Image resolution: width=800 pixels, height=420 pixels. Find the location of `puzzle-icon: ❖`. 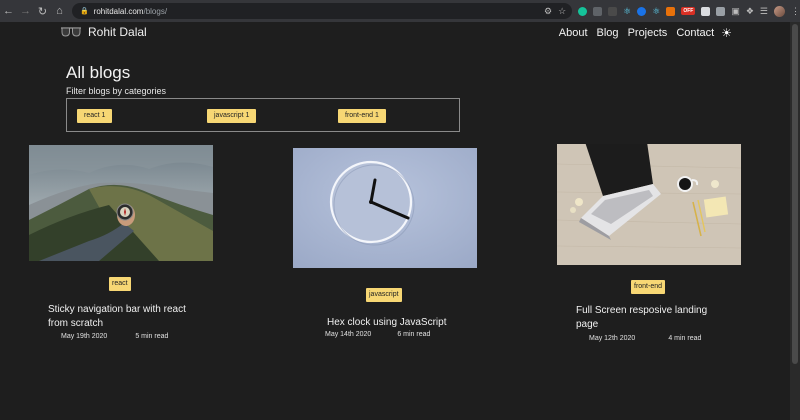

puzzle-icon: ❖ is located at coordinates (750, 11).